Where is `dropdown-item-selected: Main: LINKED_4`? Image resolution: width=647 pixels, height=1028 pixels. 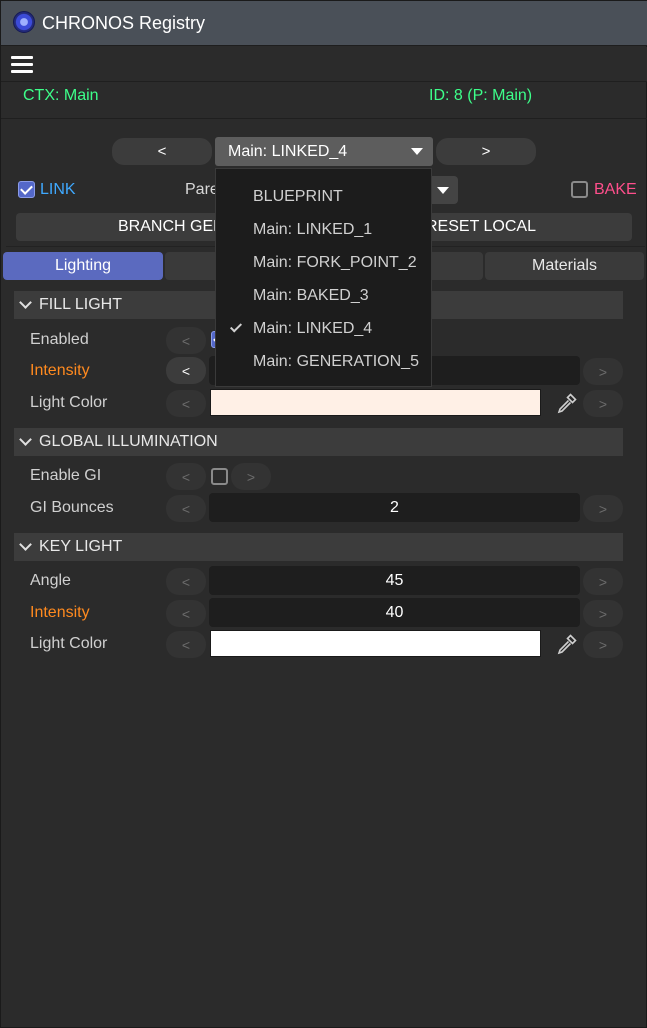 dropdown-item-selected: Main: LINKED_4 is located at coordinates (323, 328).